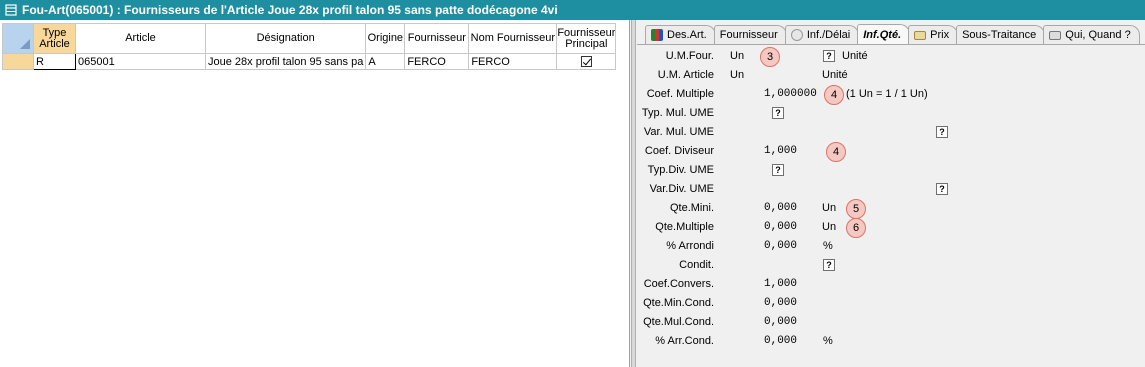 Image resolution: width=1145 pixels, height=367 pixels. Describe the element at coordinates (829, 227) in the screenshot. I see `qte-multiple-unit: Un` at that location.